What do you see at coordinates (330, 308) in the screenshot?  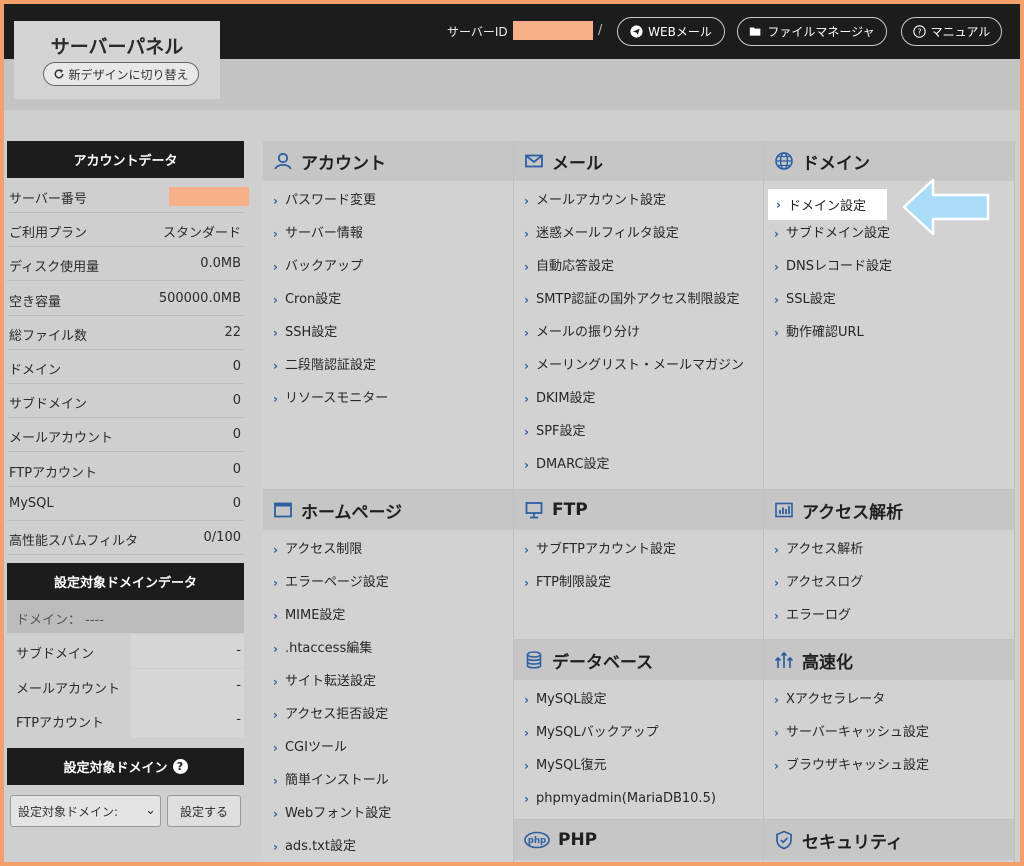 I see `menu-link: › Cron設定` at bounding box center [330, 308].